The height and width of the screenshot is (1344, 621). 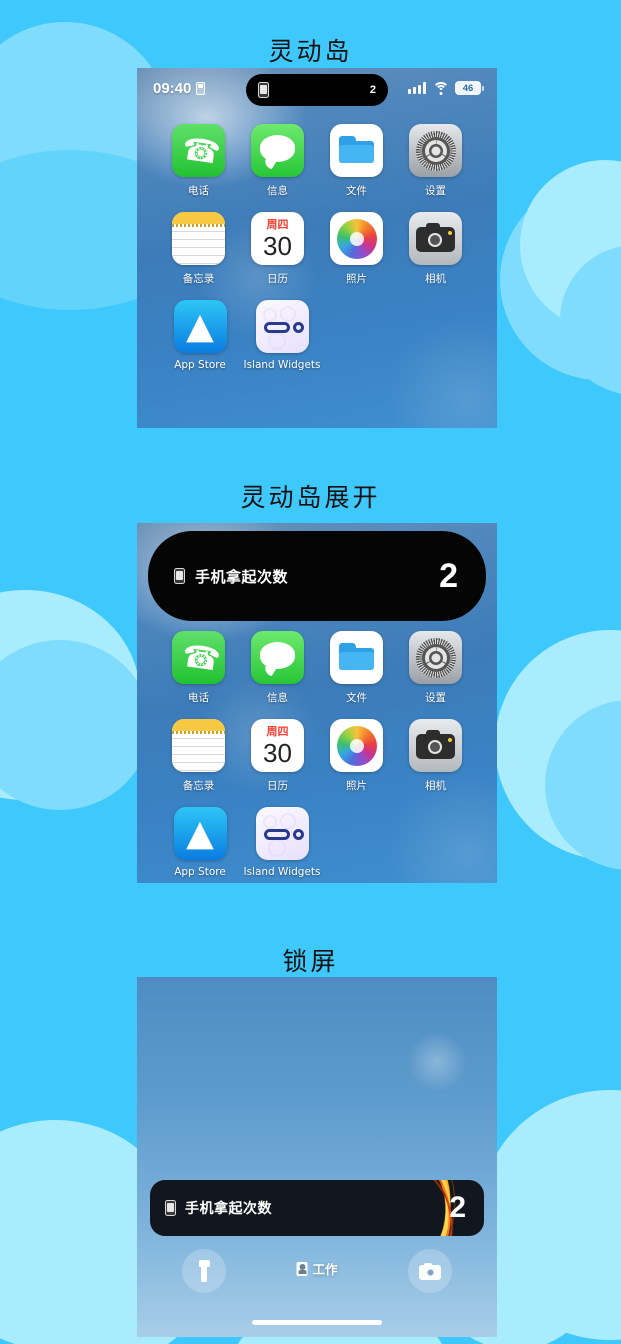 What do you see at coordinates (282, 833) in the screenshot?
I see `island-widgets-icon` at bounding box center [282, 833].